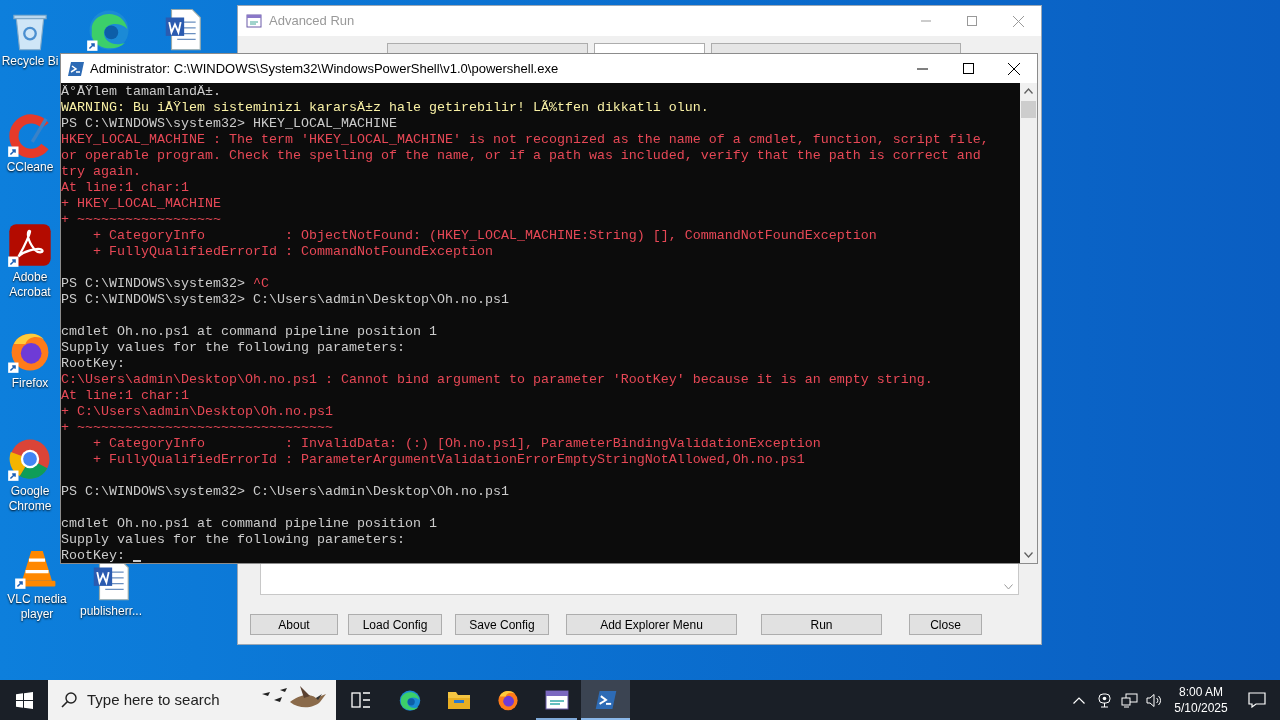 The width and height of the screenshot is (1280, 720). What do you see at coordinates (153, 699) in the screenshot?
I see `search-placeholder: Type here to search` at bounding box center [153, 699].